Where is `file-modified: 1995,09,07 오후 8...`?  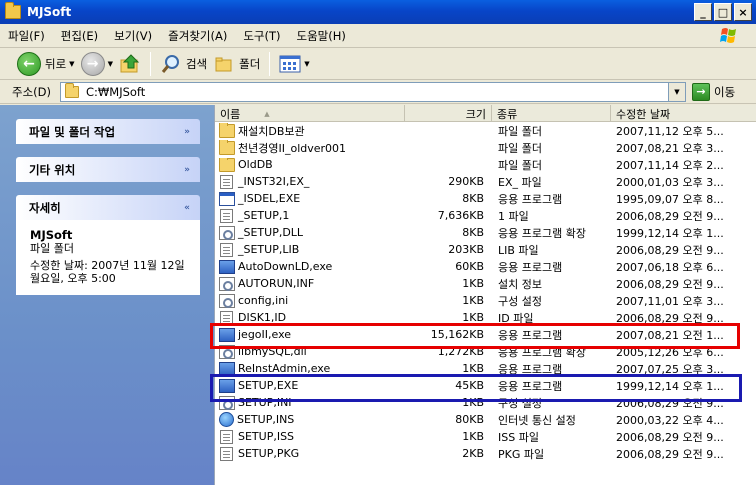 file-modified: 1995,09,07 오후 8... is located at coordinates (670, 199).